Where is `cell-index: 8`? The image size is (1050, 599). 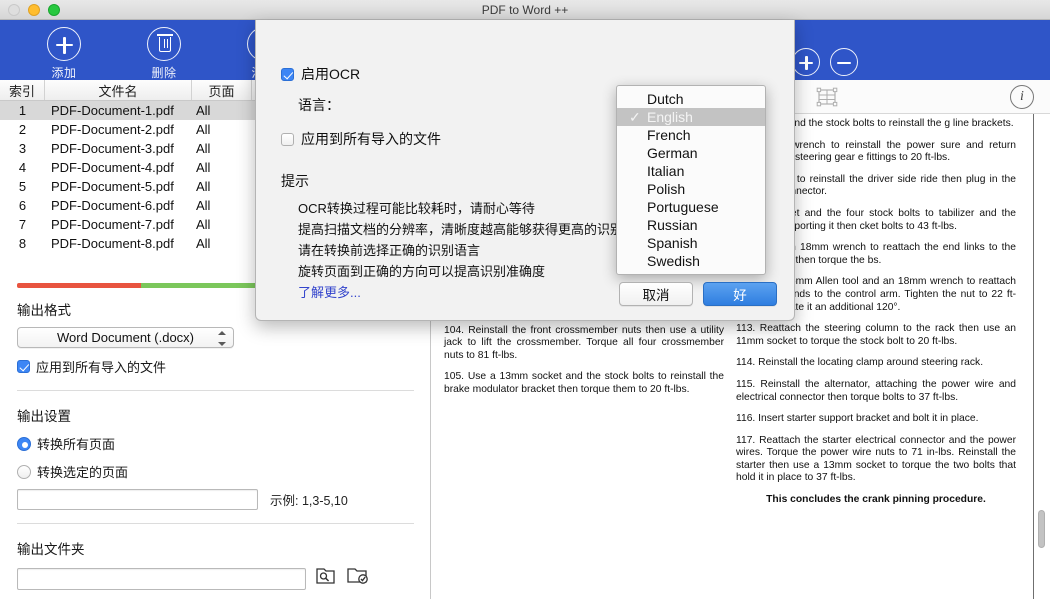
cell-index: 8 is located at coordinates (22, 243).